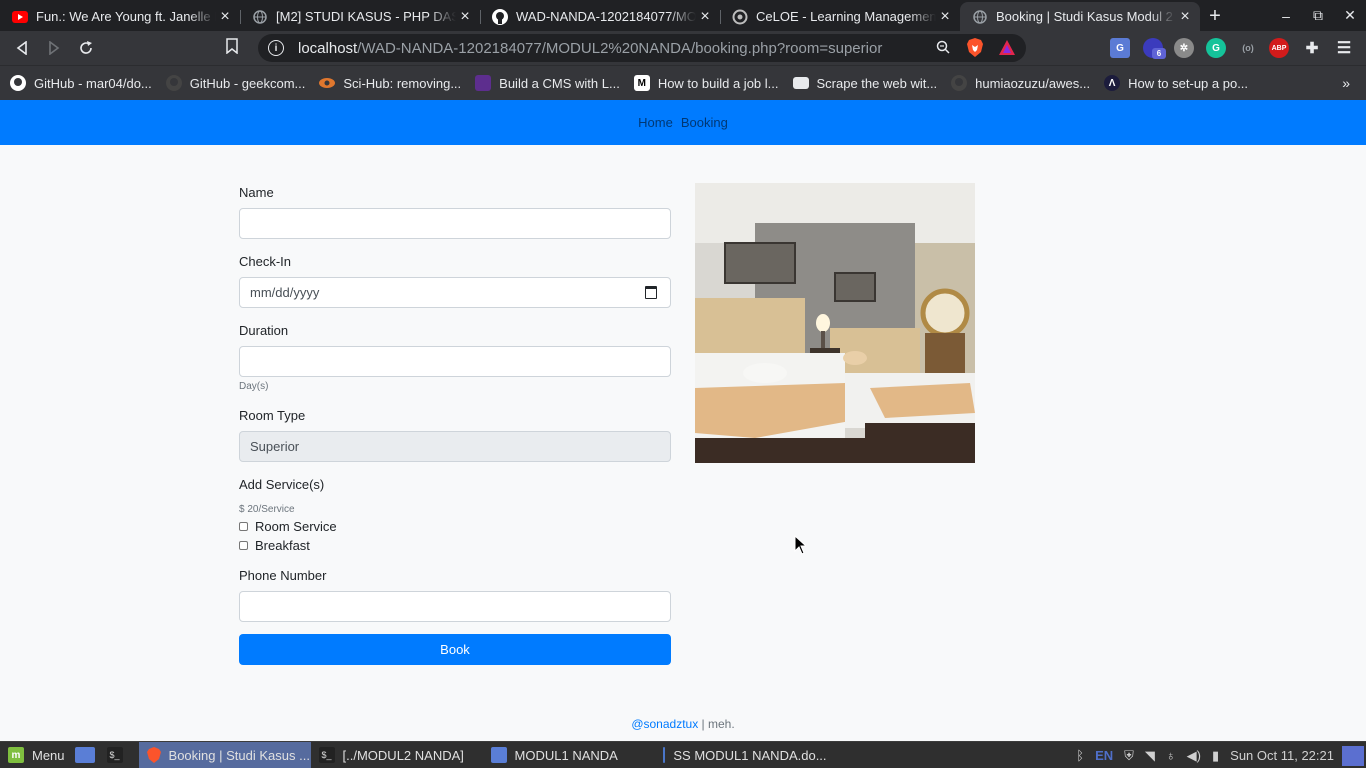 The width and height of the screenshot is (1366, 768). What do you see at coordinates (20, 17) in the screenshot?
I see `youtube-icon` at bounding box center [20, 17].